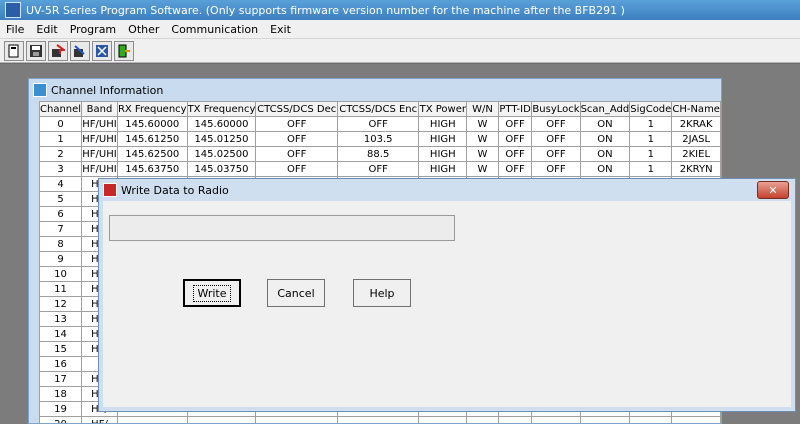  What do you see at coordinates (61, 274) in the screenshot?
I see `table-cell: 10` at bounding box center [61, 274].